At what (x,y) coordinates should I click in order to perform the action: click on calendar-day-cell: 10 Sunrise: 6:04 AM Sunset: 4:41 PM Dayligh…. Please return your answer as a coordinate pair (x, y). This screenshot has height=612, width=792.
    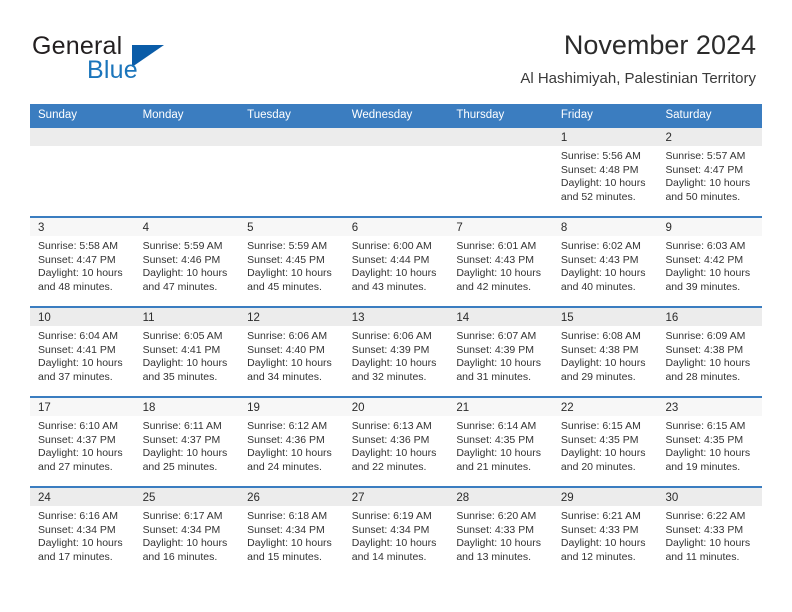
    Looking at the image, I should click on (82, 352).